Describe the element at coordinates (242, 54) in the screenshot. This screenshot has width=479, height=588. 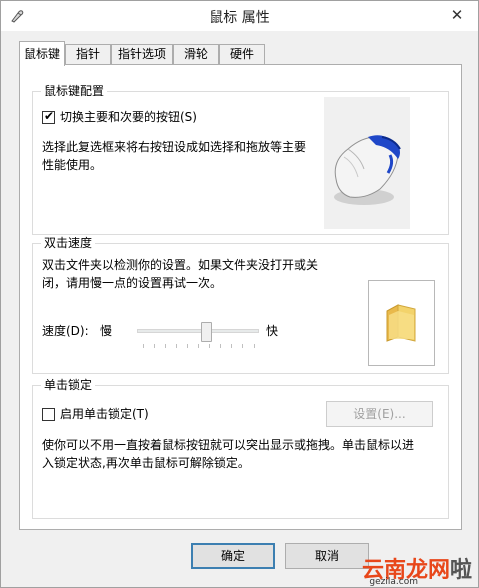
I see `tab-hardware: 硬件` at that location.